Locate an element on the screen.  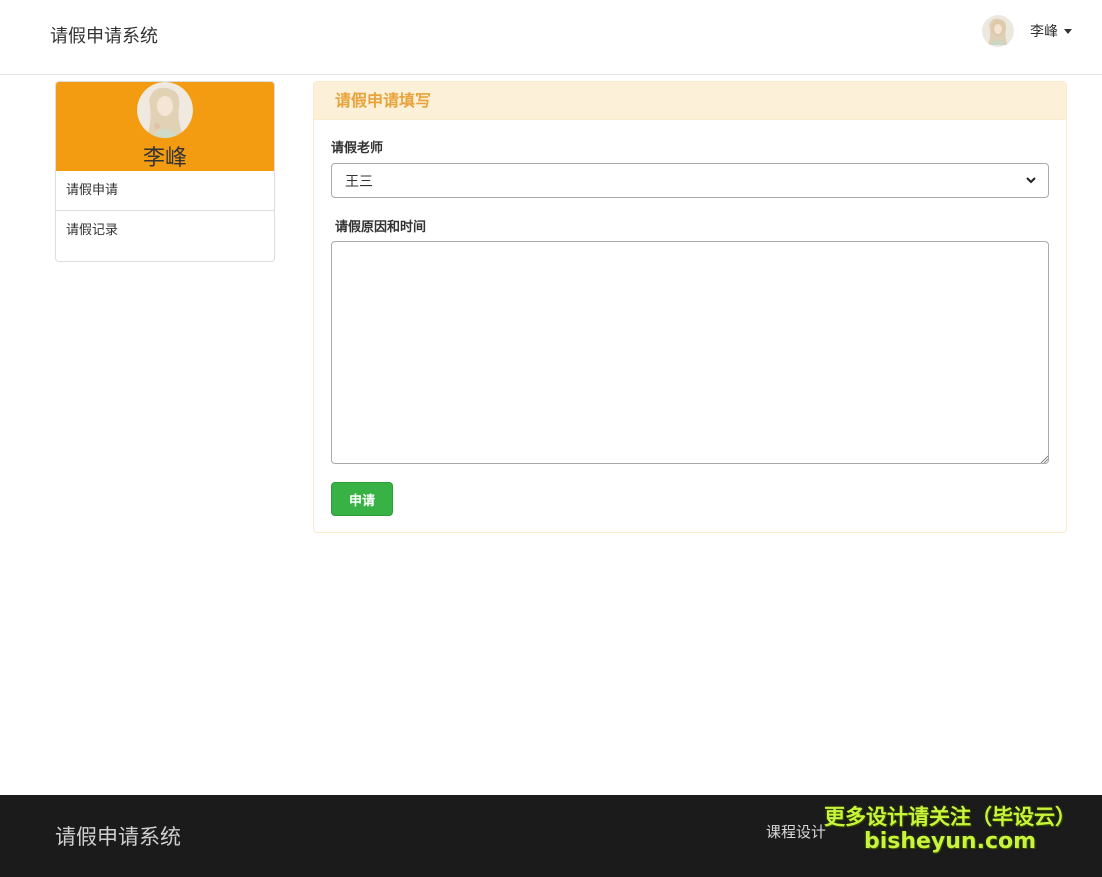
resize-grip-icon is located at coordinates (1044, 459).